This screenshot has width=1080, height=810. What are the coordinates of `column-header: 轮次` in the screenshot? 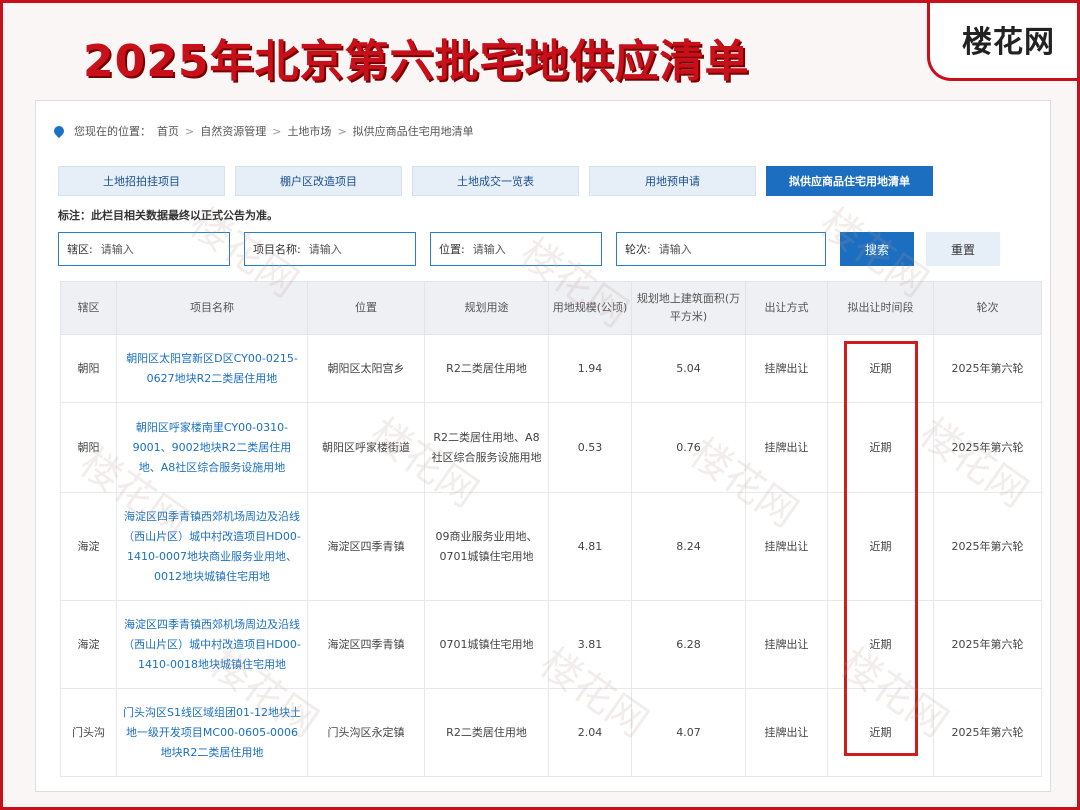 It's located at (987, 308).